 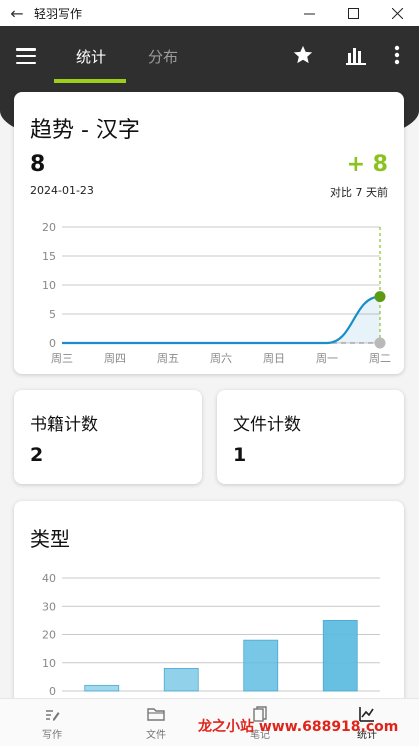 I want to click on close-icon, so click(x=397, y=13).